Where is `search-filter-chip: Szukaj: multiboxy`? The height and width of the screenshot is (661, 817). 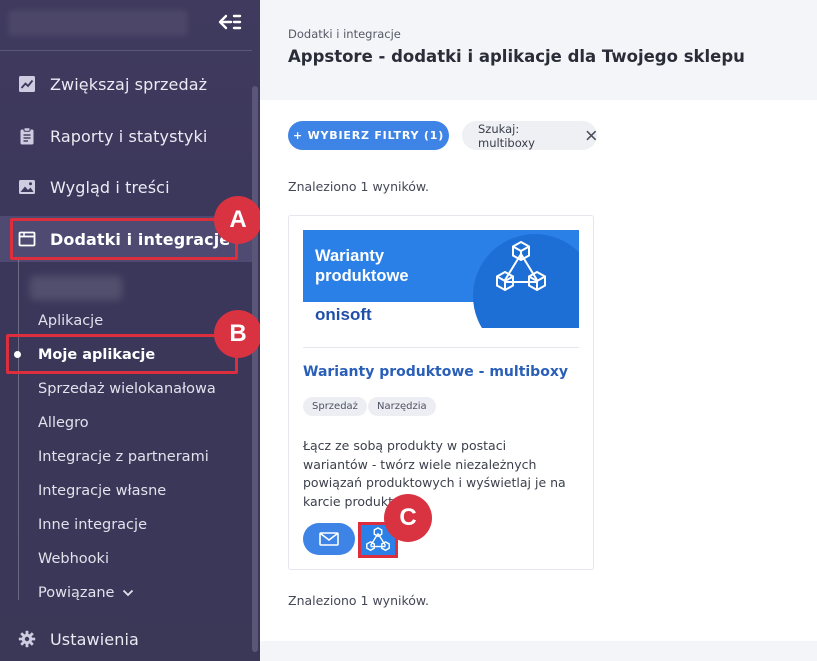 search-filter-chip: Szukaj: multiboxy is located at coordinates (529, 135).